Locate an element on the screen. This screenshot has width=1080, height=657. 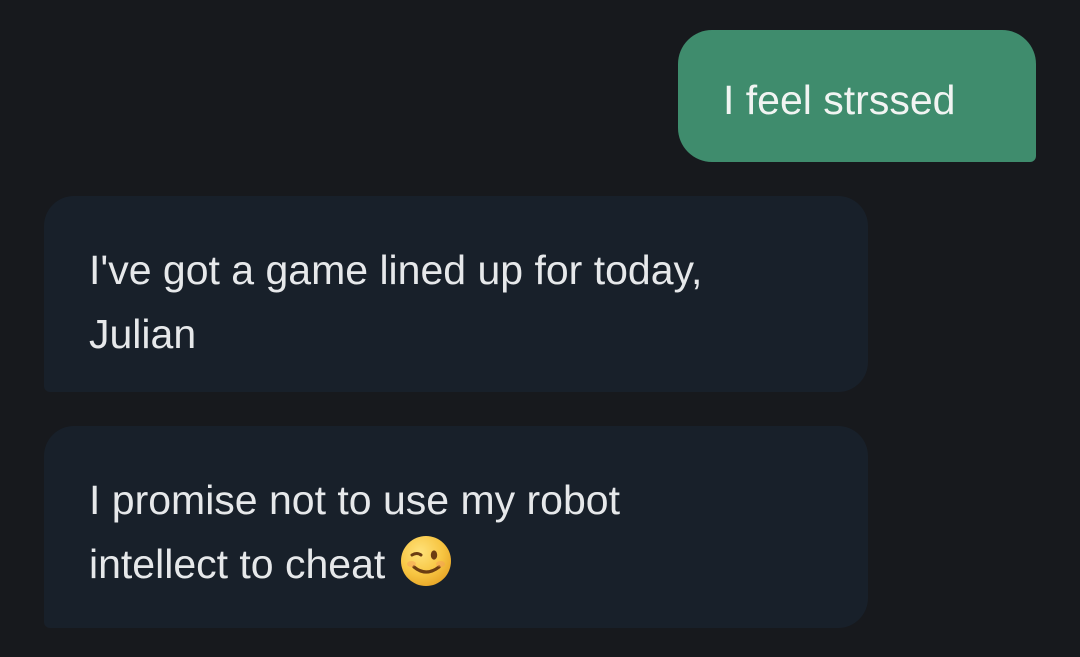
user-message-bubble: I feel strssed is located at coordinates (857, 96).